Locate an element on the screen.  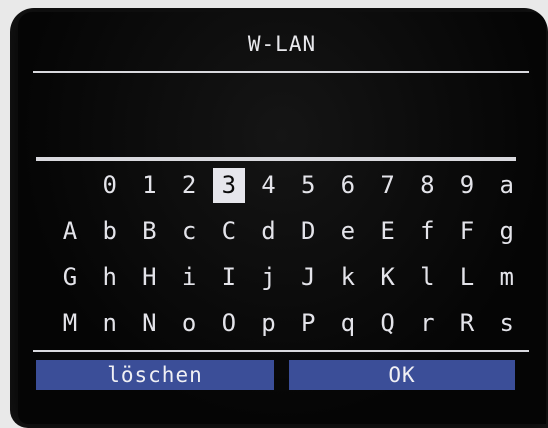
key-M: M is located at coordinates (70, 323).